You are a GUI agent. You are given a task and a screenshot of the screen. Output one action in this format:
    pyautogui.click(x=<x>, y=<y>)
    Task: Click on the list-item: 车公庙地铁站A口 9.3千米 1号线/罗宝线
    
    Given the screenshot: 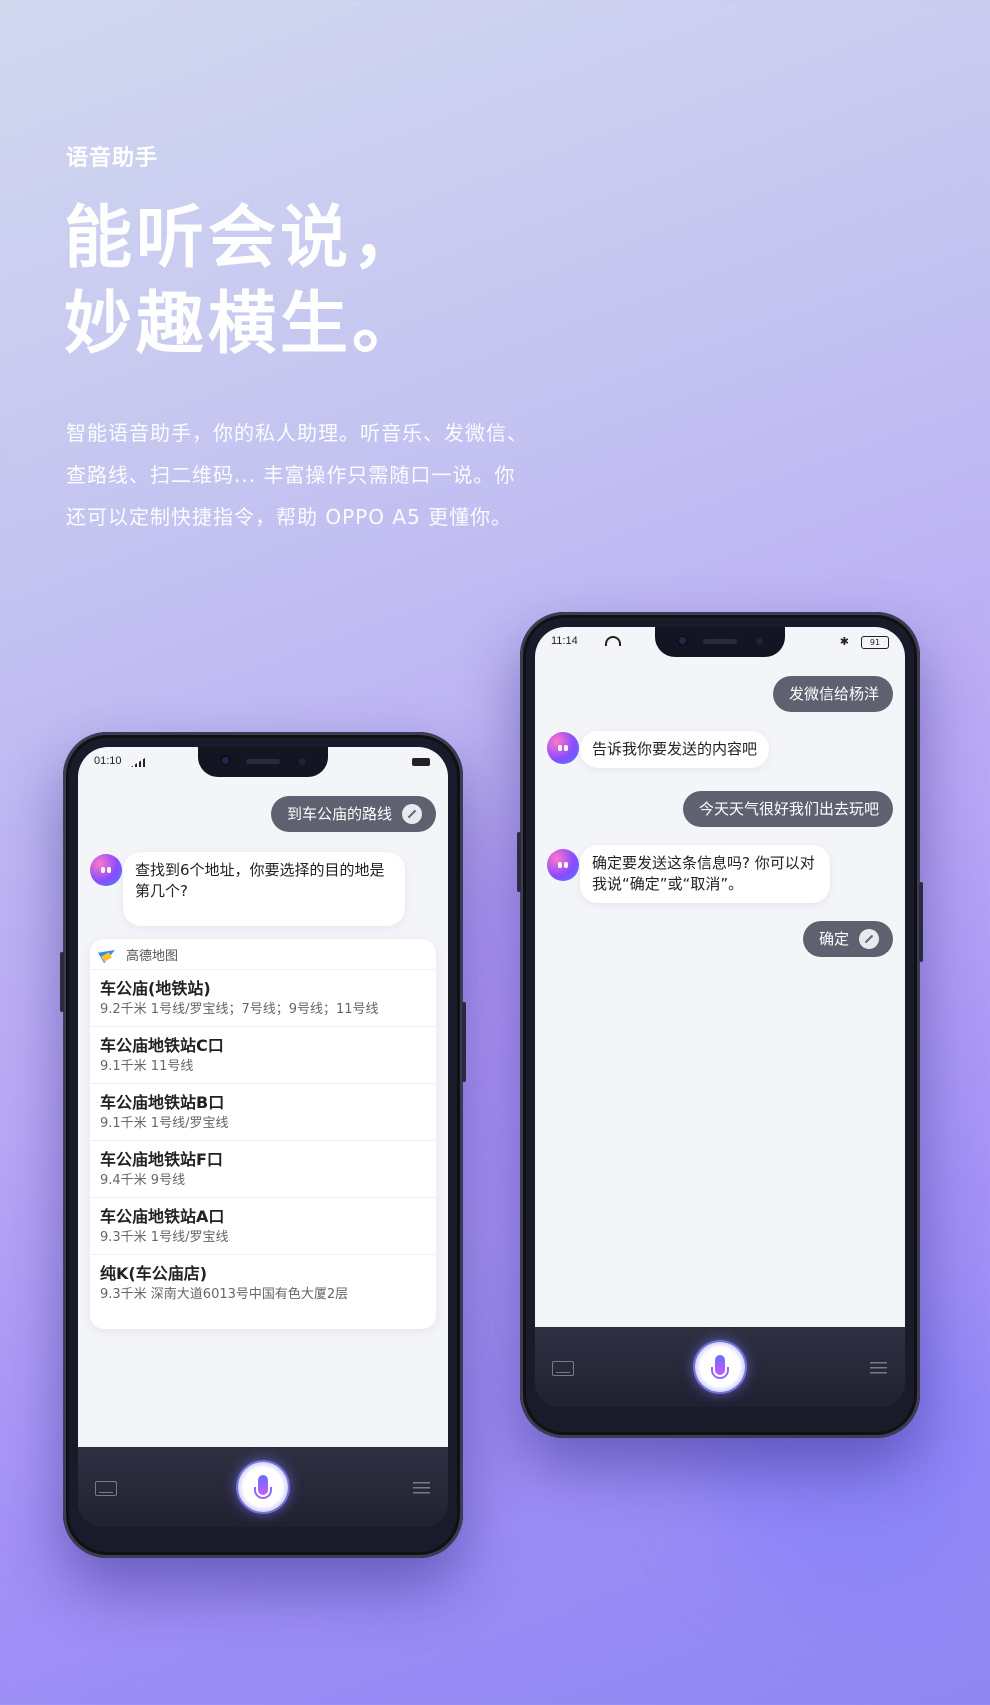 What is the action you would take?
    pyautogui.click(x=263, y=1225)
    